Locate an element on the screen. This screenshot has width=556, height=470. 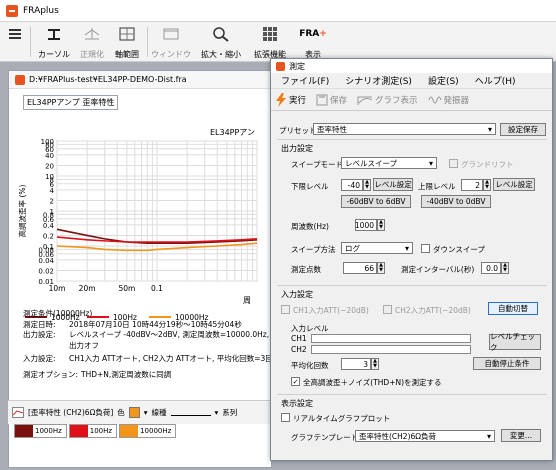
auto-switch-button: 自動切替 is located at coordinates (513, 308).